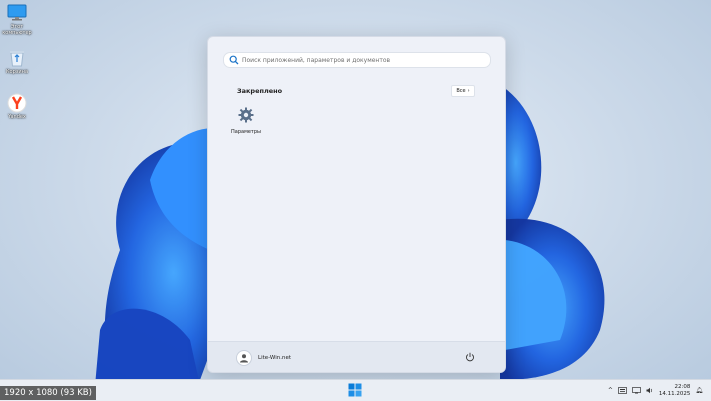 The width and height of the screenshot is (711, 401). I want to click on taskbar: ^ 22:08 14.11.2025 🔔︎, so click(355, 390).